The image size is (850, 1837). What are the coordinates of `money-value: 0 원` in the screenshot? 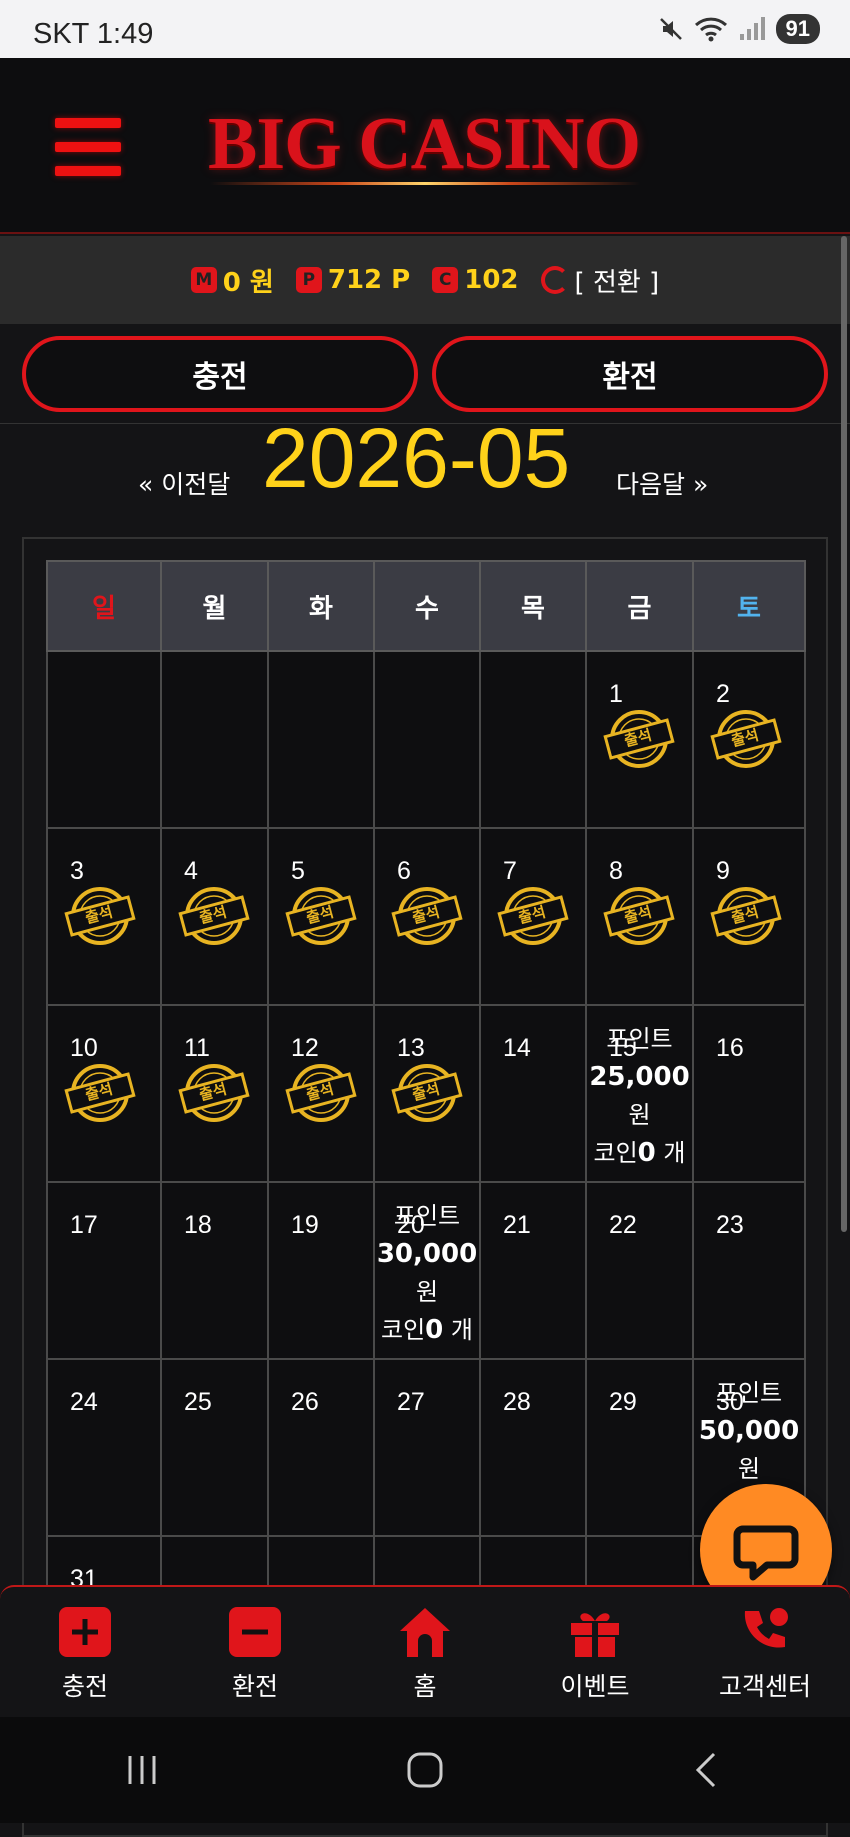 It's located at (248, 282).